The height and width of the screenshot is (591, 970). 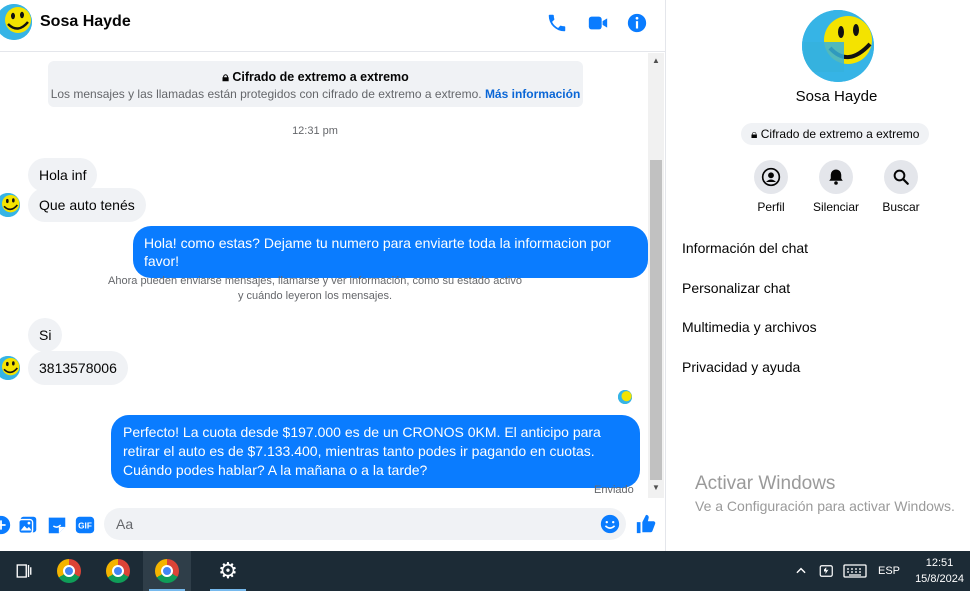 I want to click on seen-receipt-avatar, so click(x=625, y=397).